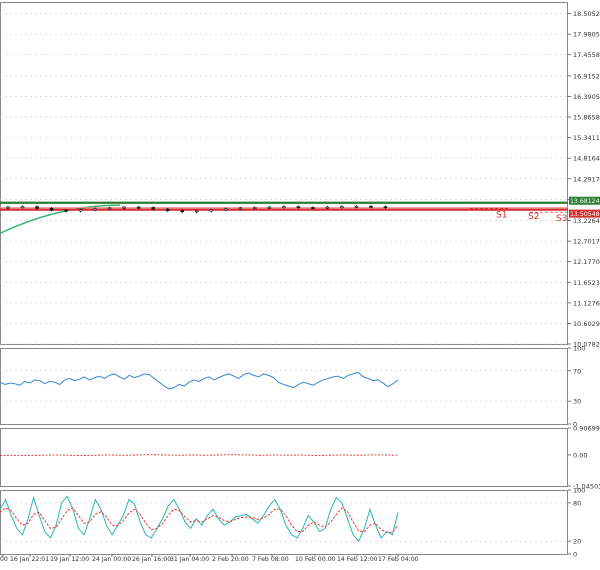  What do you see at coordinates (151, 559) in the screenshot?
I see `x-tick-label: 26 Jan 16:00` at bounding box center [151, 559].